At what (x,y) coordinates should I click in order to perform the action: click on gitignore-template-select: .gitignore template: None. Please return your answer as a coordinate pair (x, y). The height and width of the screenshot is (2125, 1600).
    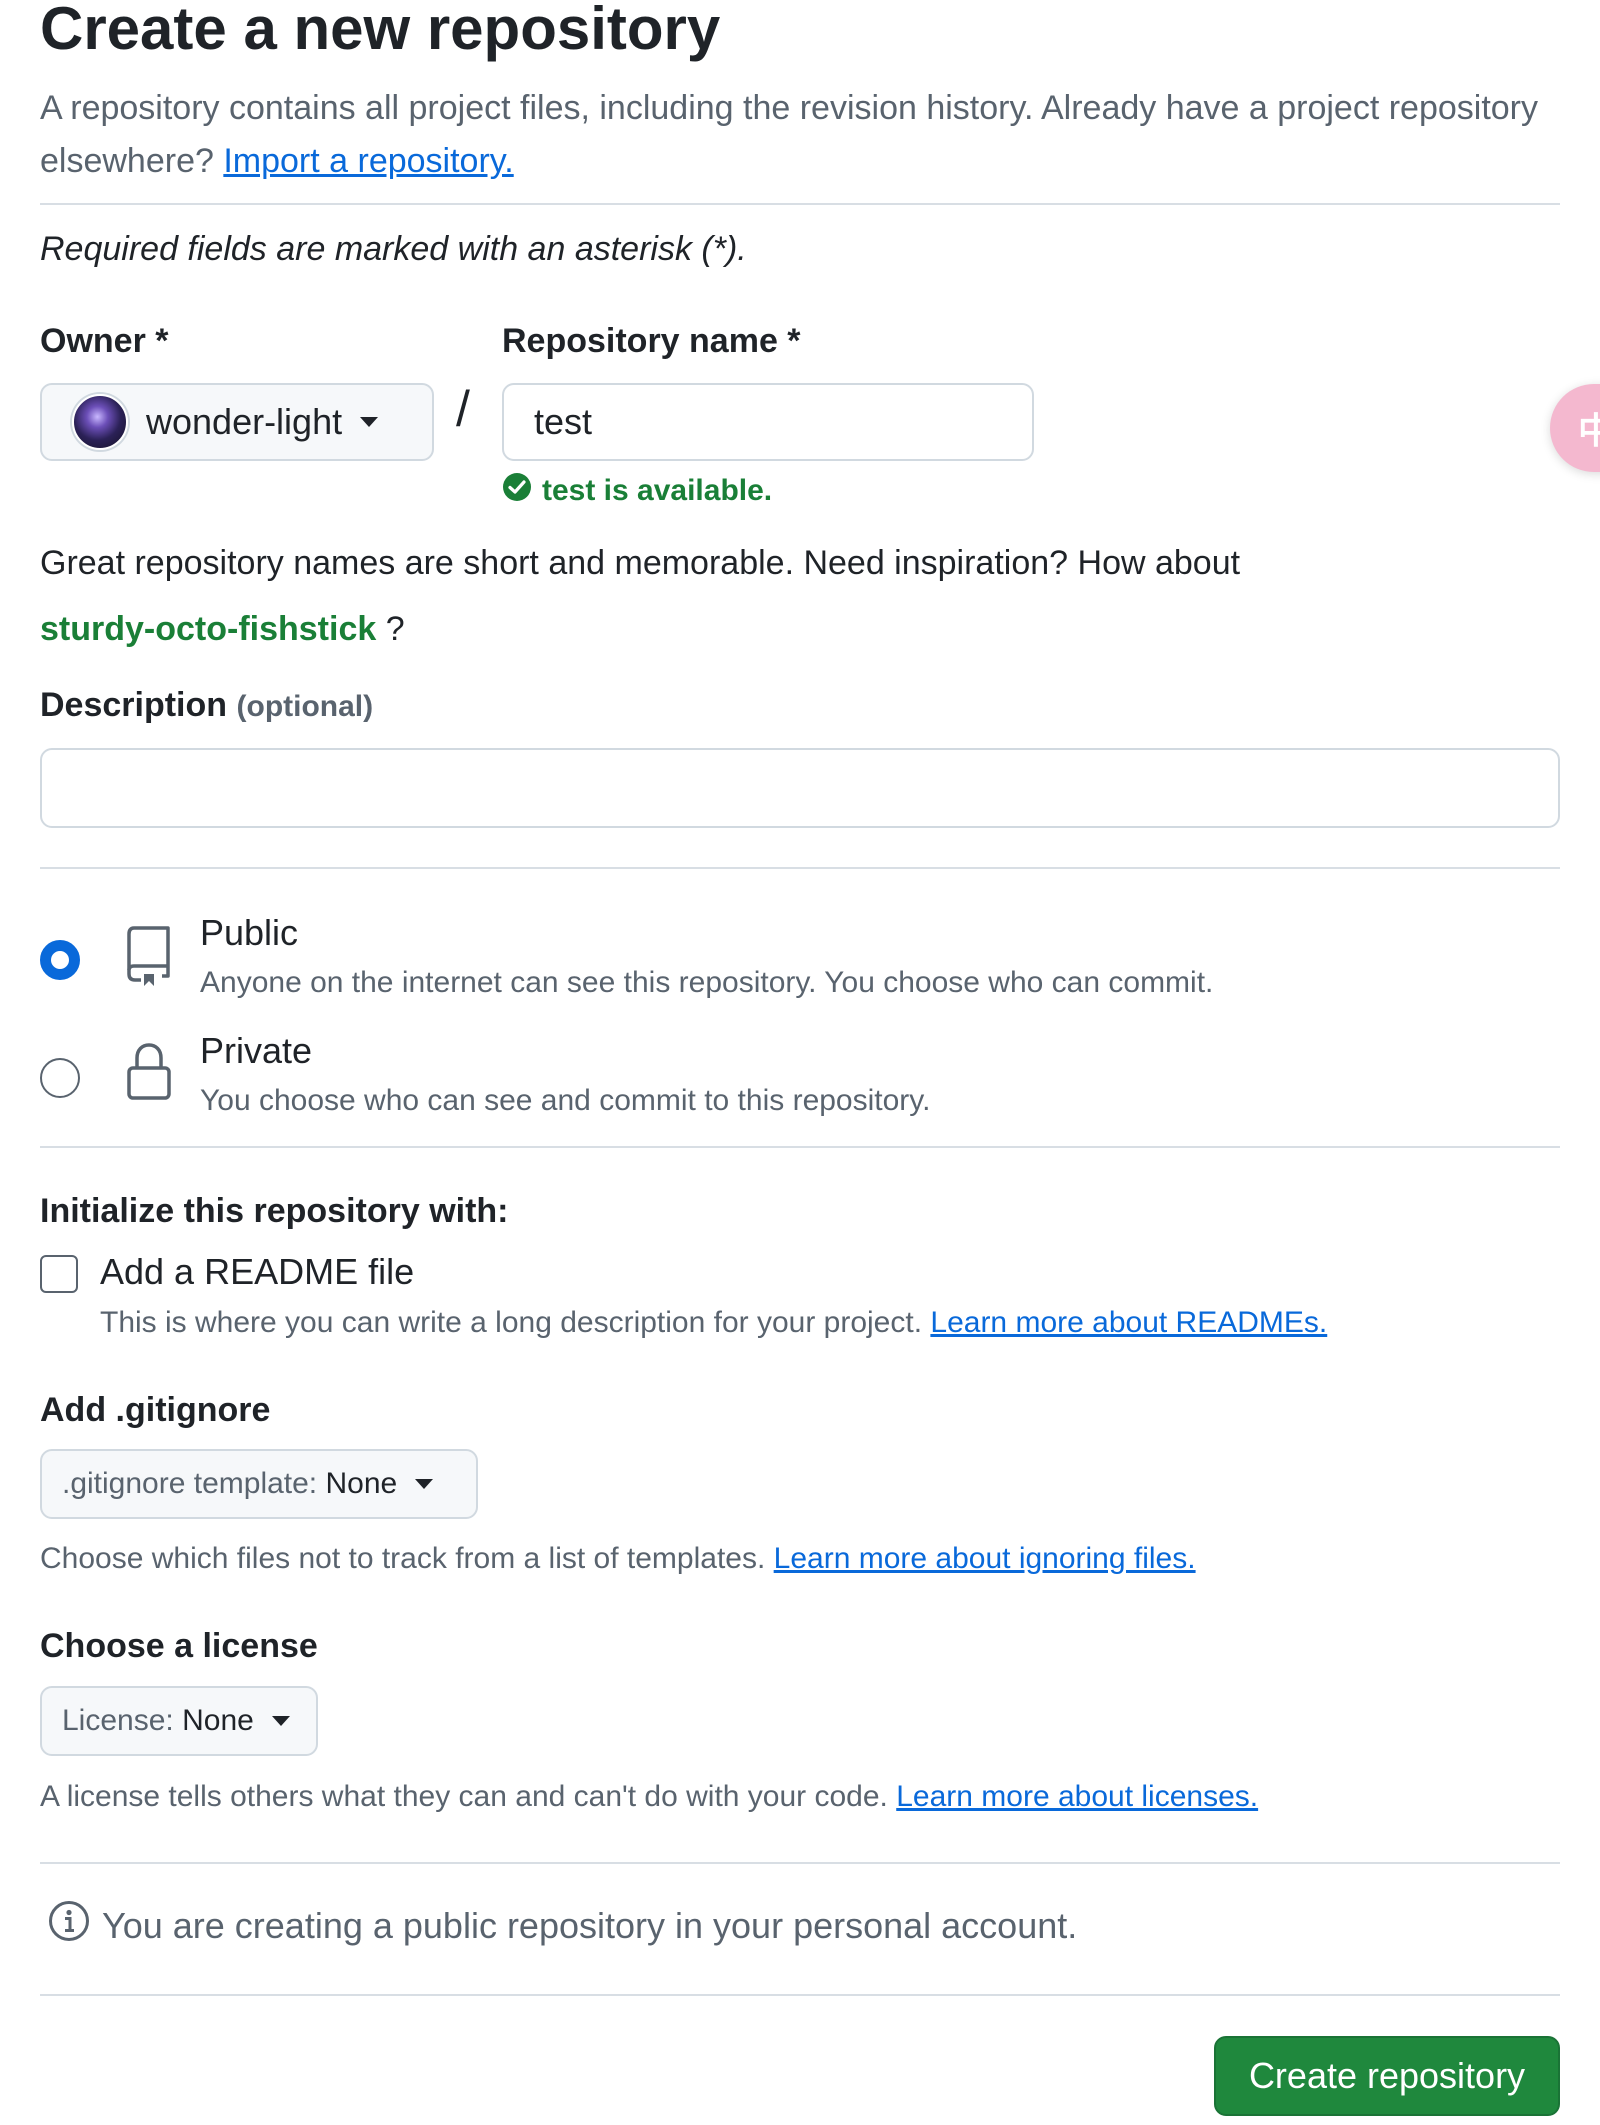
    Looking at the image, I should click on (259, 1484).